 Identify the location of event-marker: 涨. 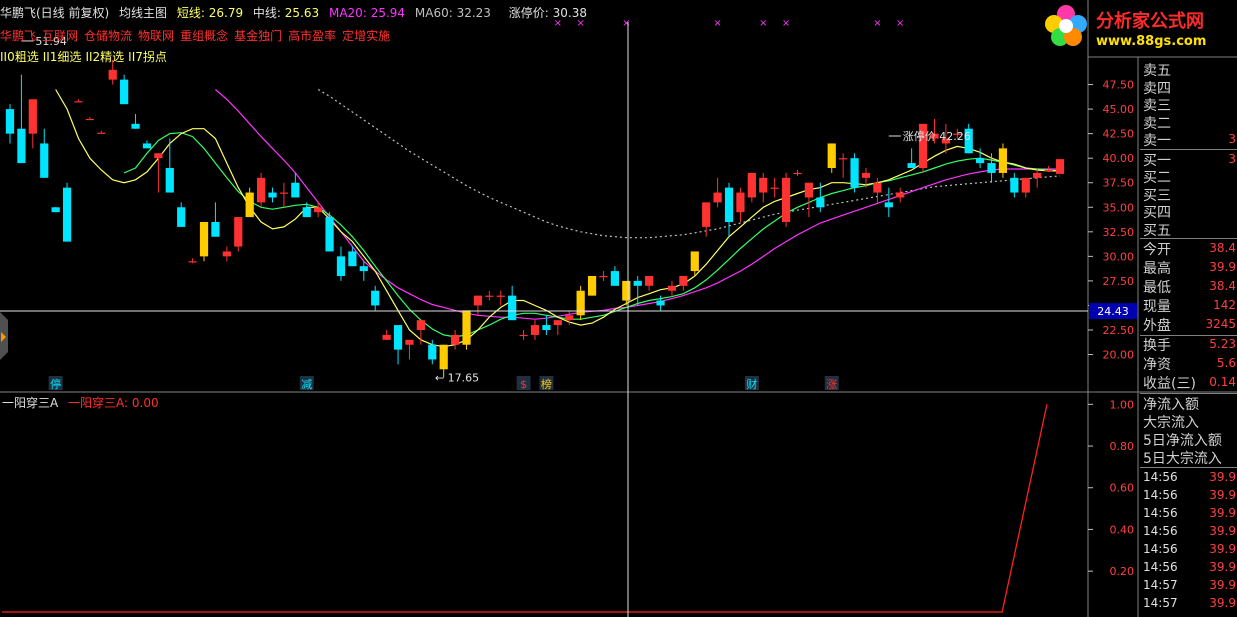
(831, 384).